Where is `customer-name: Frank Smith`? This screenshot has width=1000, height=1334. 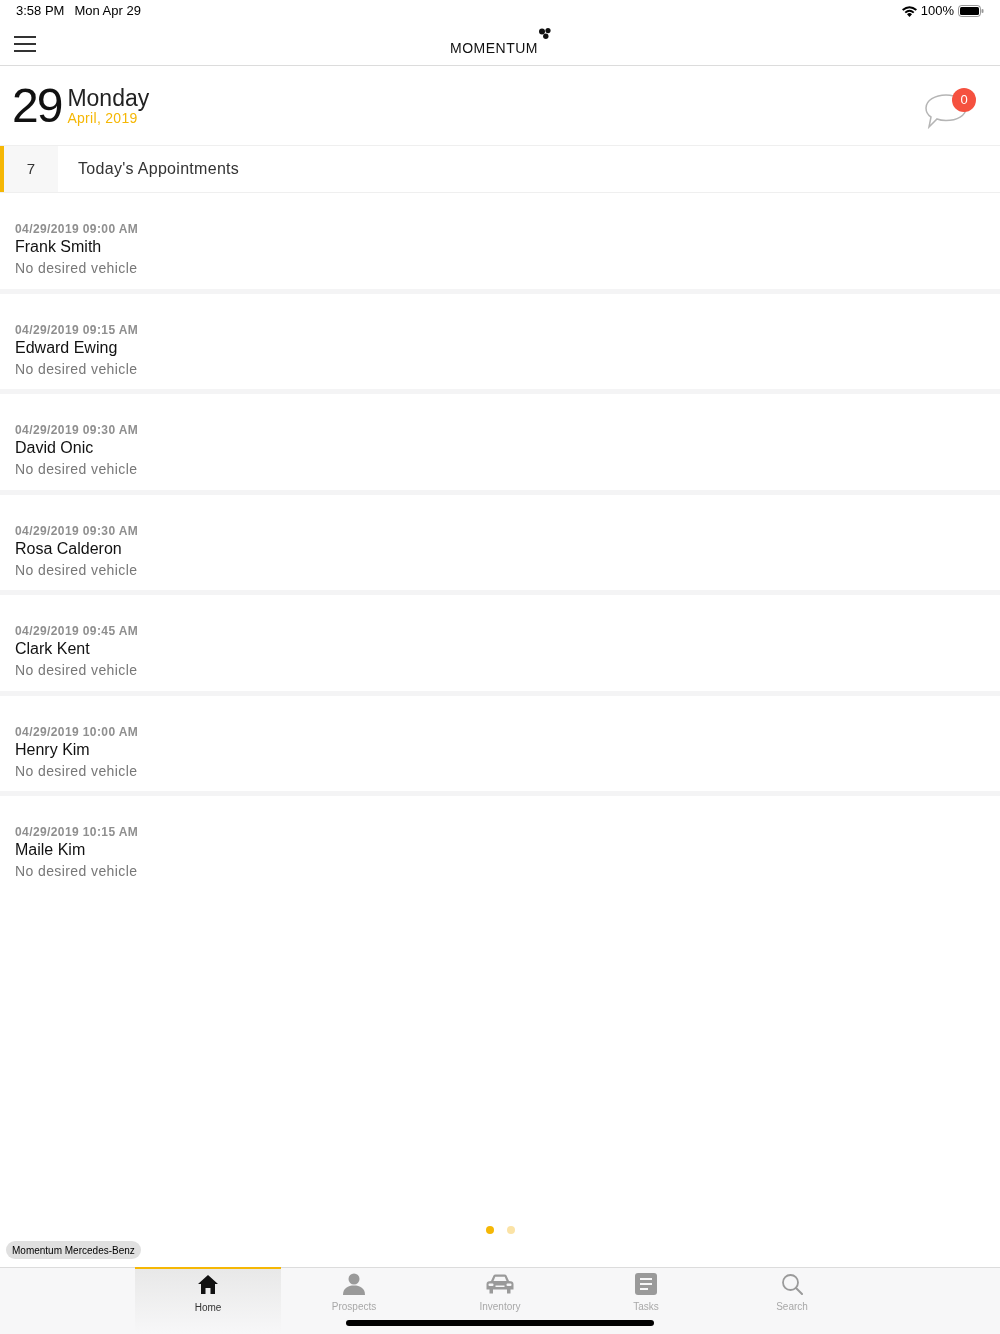
customer-name: Frank Smith is located at coordinates (58, 247).